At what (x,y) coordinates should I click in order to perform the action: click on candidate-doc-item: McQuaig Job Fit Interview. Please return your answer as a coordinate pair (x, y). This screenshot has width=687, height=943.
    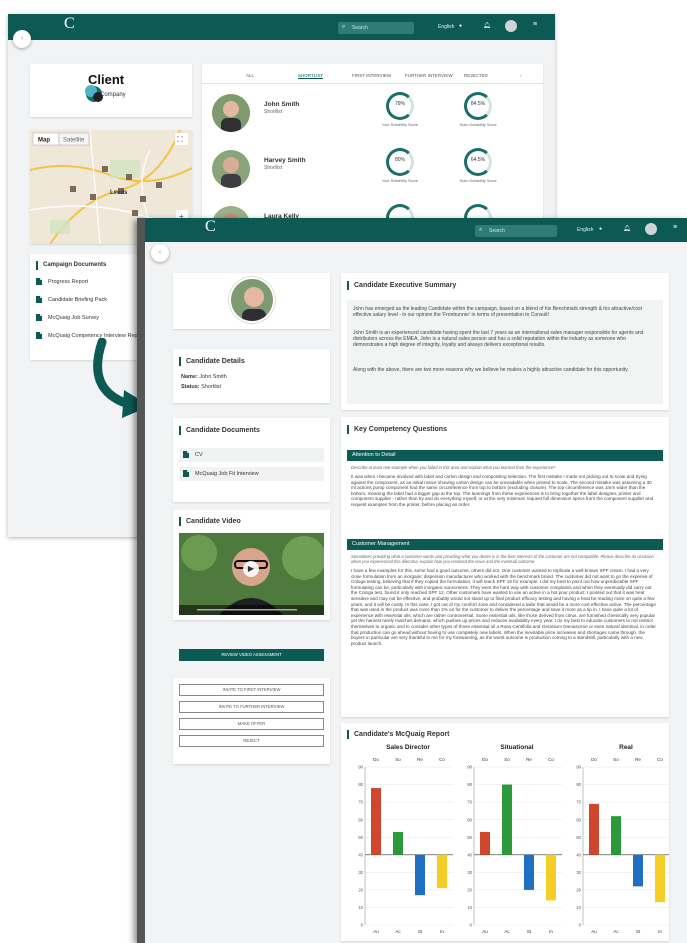
    Looking at the image, I should click on (251, 474).